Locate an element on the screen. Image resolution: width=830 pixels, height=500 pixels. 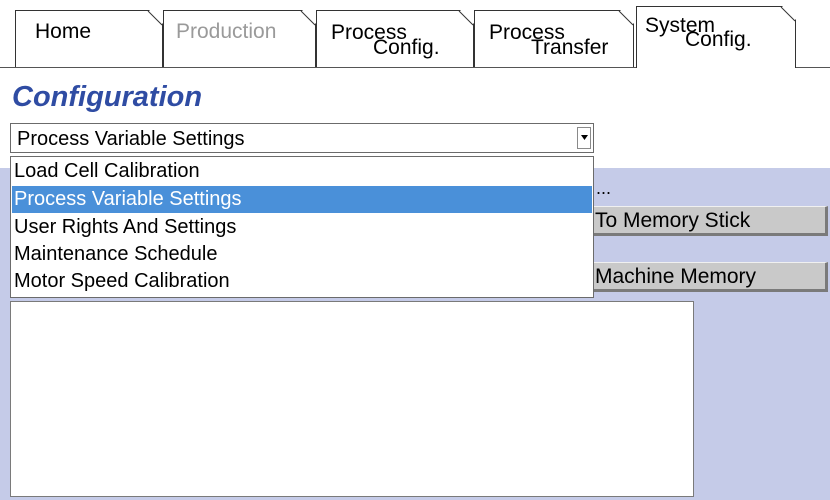
tab-production: Production is located at coordinates (239, 38).